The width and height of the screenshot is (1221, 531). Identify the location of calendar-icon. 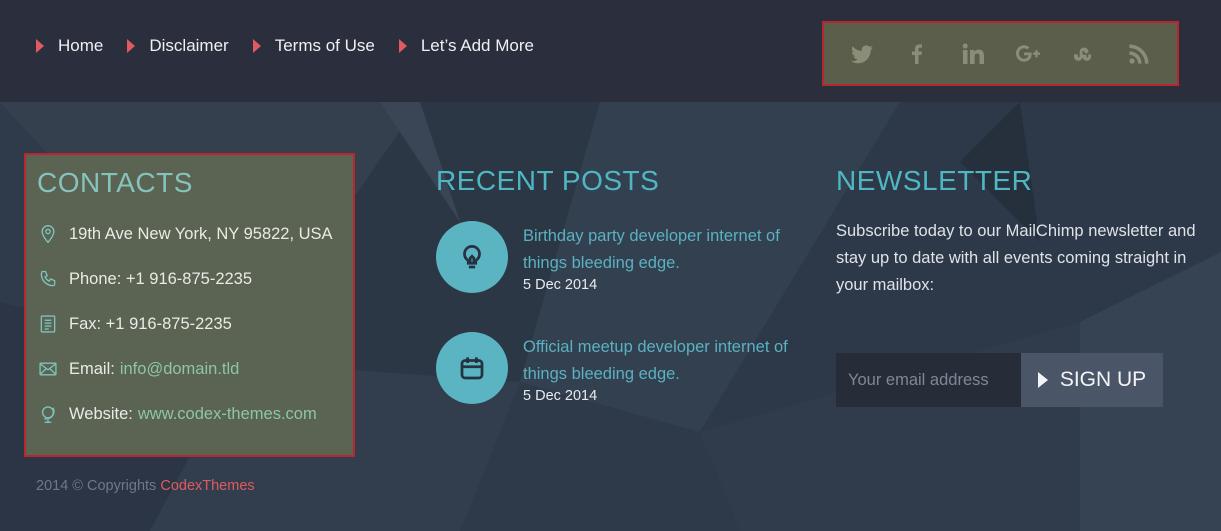
(472, 368).